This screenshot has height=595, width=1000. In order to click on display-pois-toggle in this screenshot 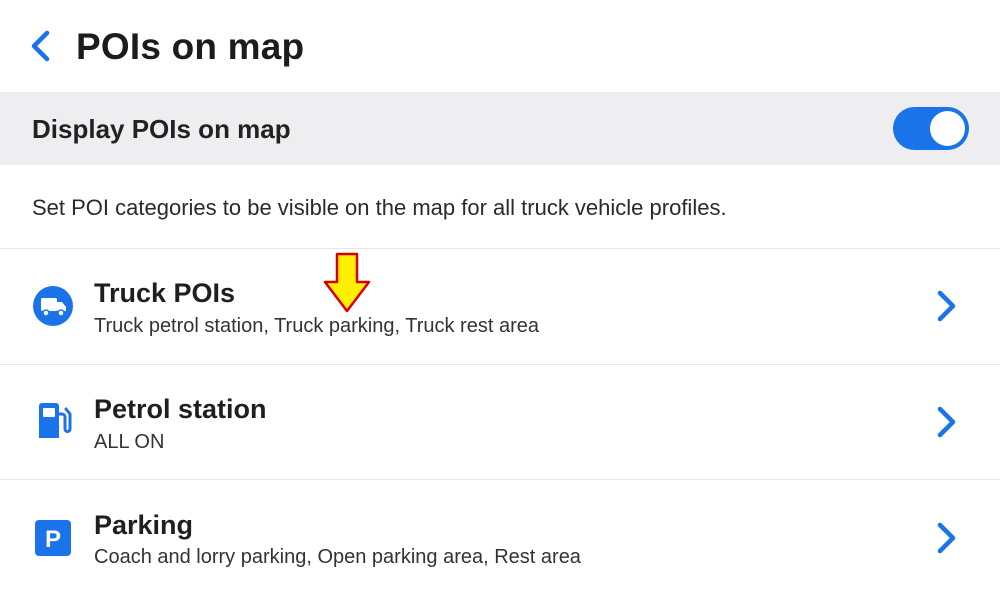, I will do `click(931, 128)`.